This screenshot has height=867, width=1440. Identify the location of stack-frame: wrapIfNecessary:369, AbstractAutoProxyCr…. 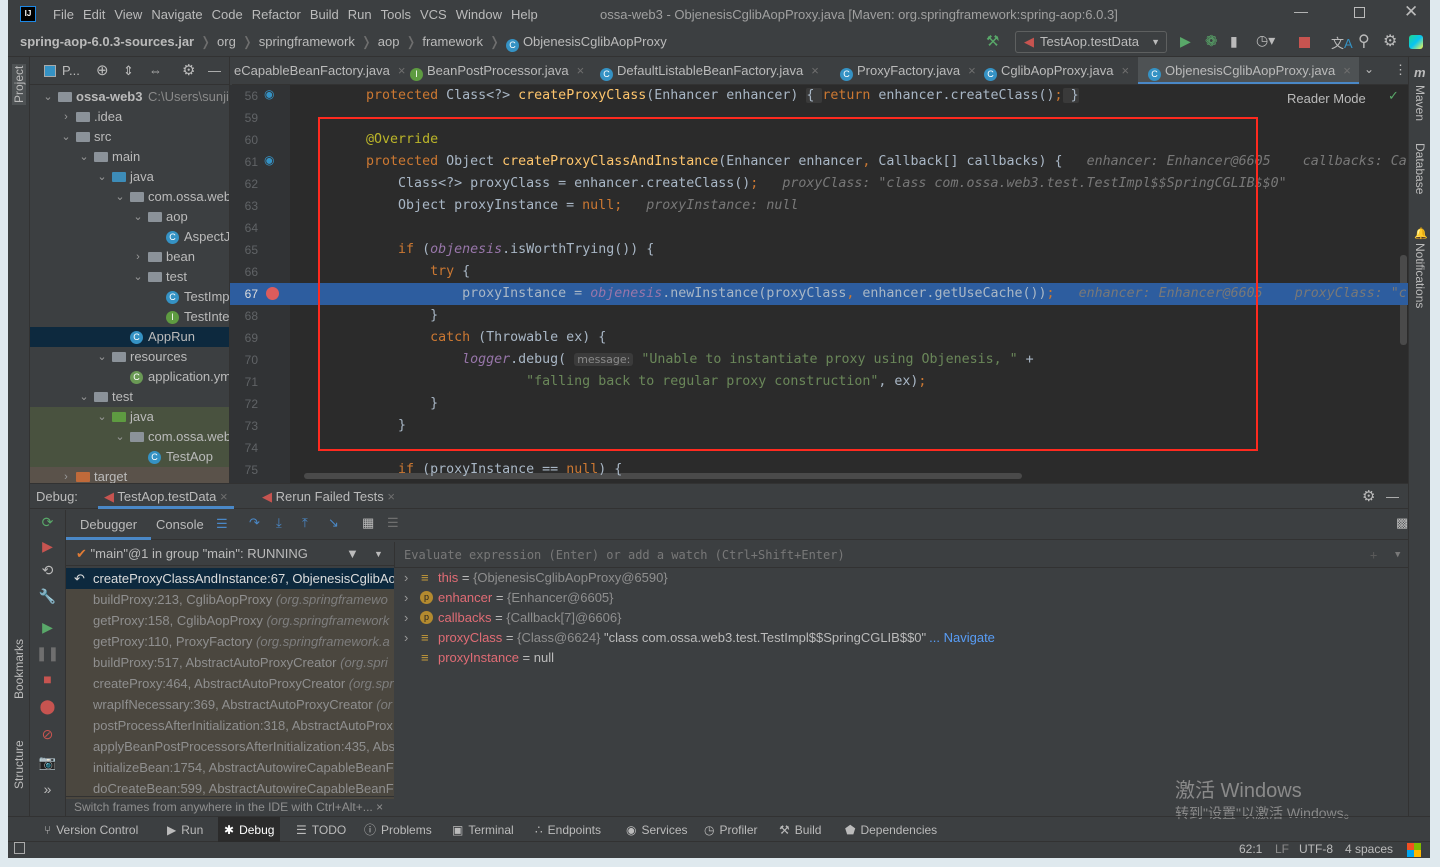
(230, 704).